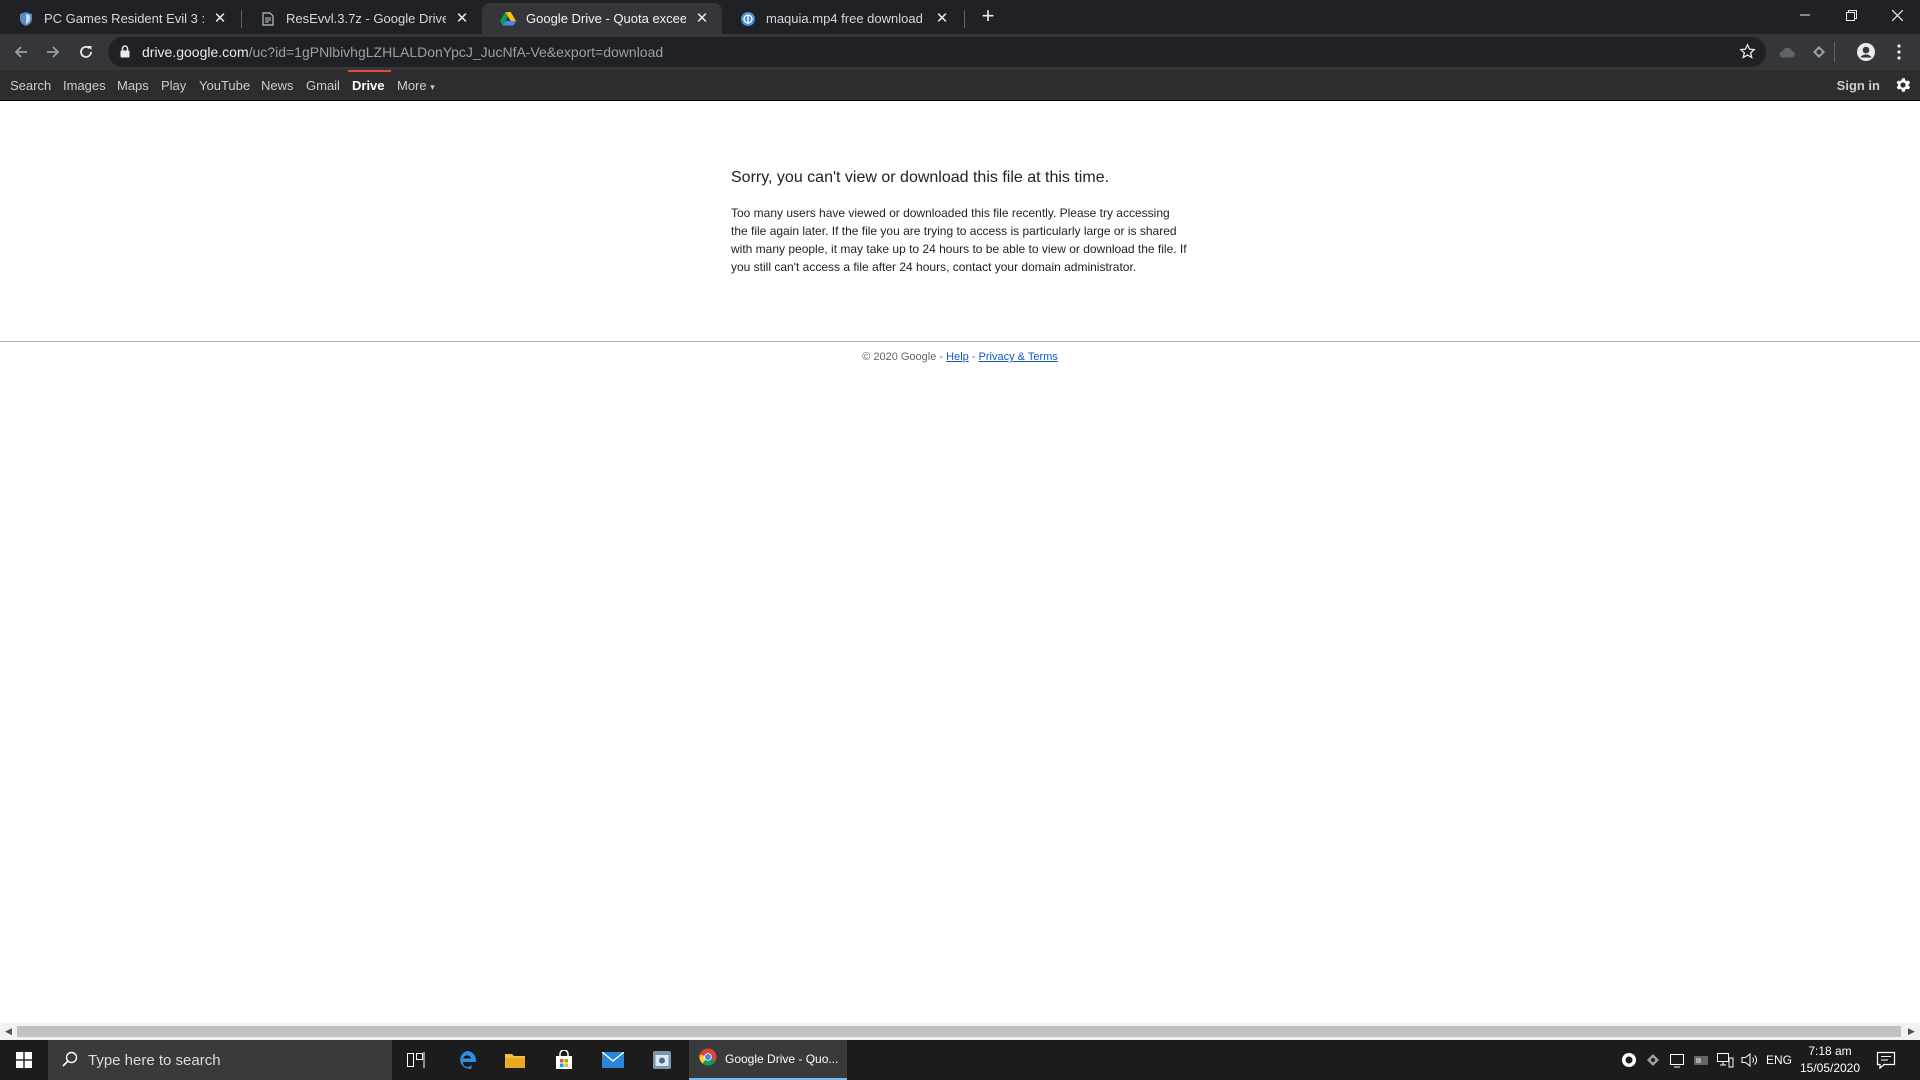  What do you see at coordinates (467, 1060) in the screenshot?
I see `edge-browser-icon` at bounding box center [467, 1060].